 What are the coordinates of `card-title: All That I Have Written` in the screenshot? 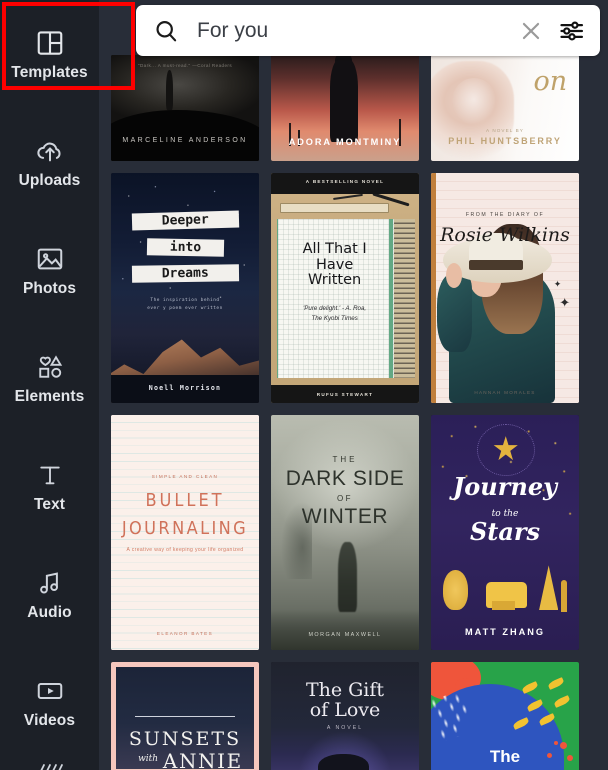 It's located at (334, 265).